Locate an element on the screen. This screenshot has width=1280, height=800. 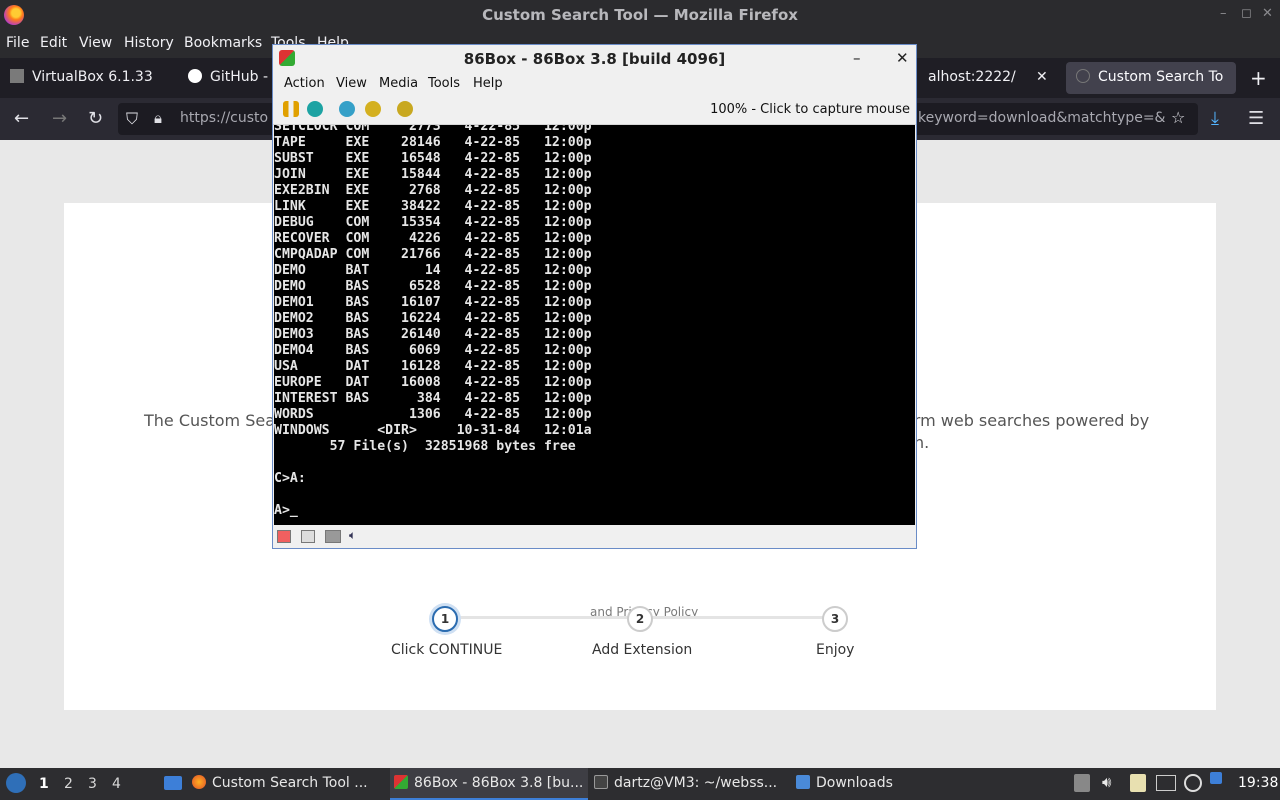
86box-statusbar: 🔈︎ is located at coordinates (594, 537).